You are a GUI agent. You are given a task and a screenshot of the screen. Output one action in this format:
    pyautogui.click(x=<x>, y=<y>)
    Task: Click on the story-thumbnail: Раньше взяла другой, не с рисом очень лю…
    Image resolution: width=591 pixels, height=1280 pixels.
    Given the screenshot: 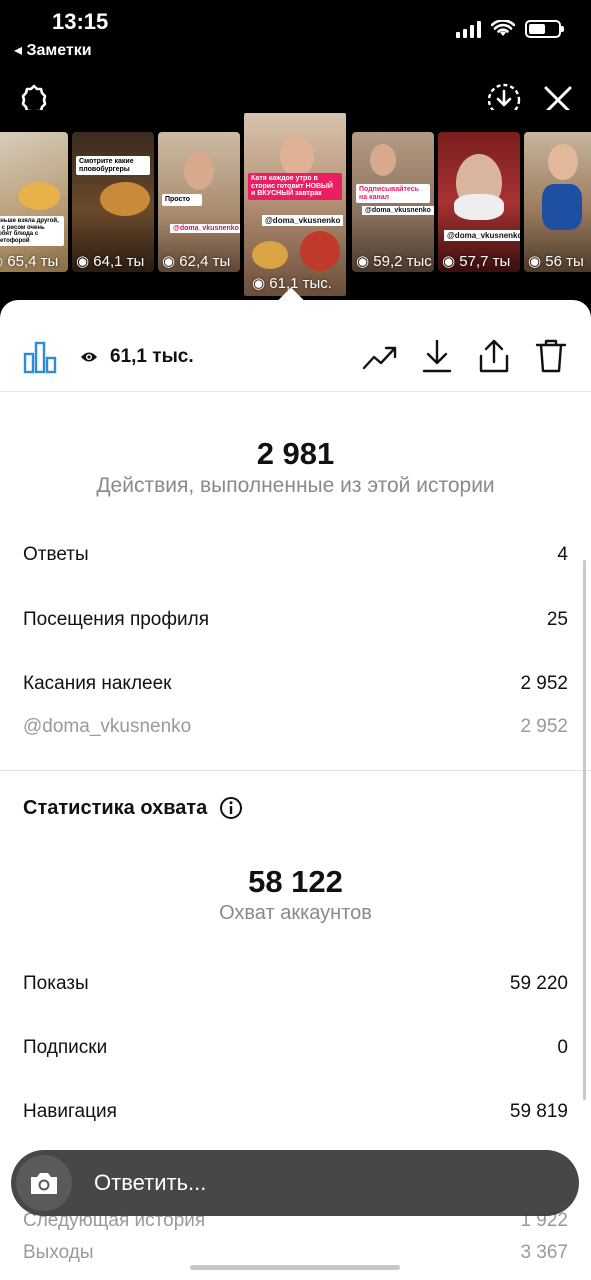 What is the action you would take?
    pyautogui.click(x=34, y=202)
    